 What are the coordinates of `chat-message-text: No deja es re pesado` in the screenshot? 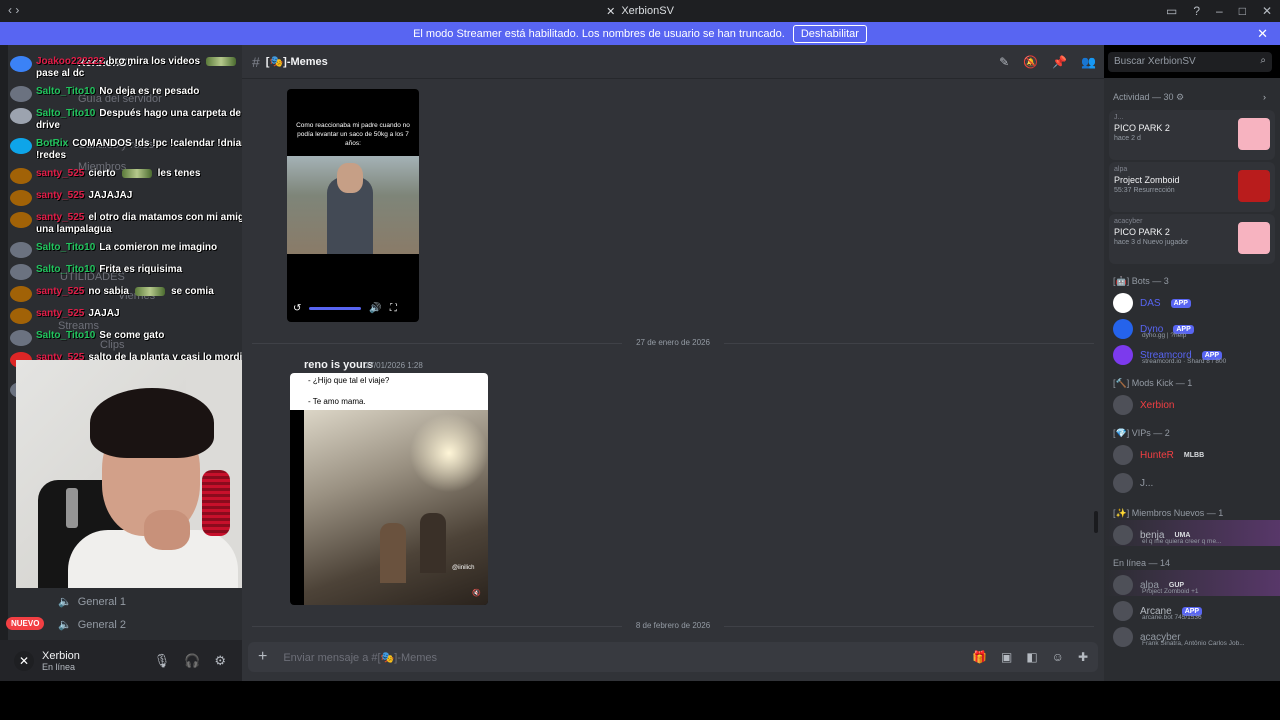 It's located at (149, 91).